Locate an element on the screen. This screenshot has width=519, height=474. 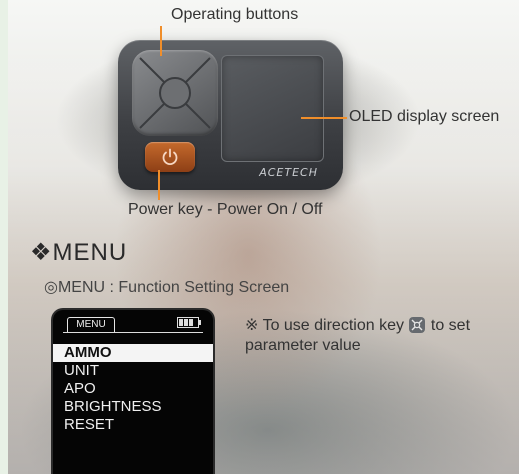
operating-buttons-leader is located at coordinates (161, 41).